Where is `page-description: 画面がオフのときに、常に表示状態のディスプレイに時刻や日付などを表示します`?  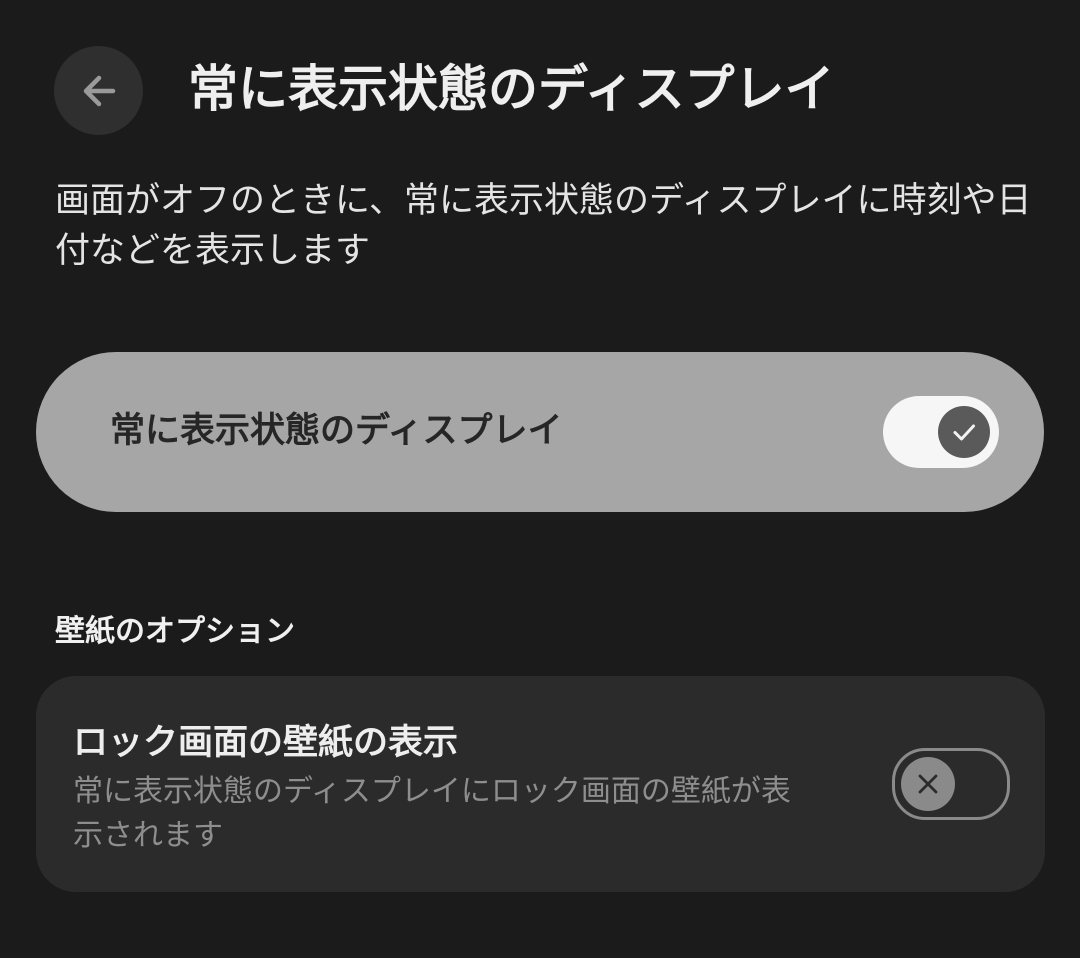
page-description: 画面がオフのときに、常に表示状態のディスプレイに時刻や日付などを表示します is located at coordinates (543, 226).